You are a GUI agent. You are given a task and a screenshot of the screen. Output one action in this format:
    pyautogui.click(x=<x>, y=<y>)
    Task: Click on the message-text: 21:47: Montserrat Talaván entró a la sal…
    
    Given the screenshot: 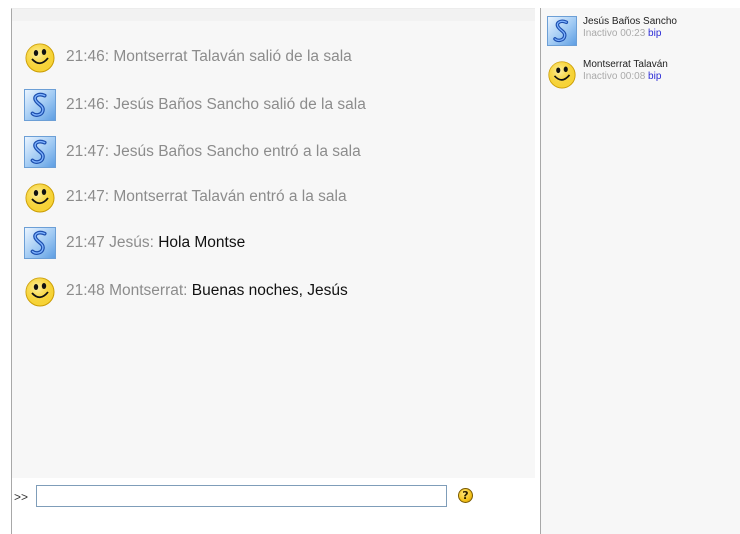 What is the action you would take?
    pyautogui.click(x=206, y=196)
    